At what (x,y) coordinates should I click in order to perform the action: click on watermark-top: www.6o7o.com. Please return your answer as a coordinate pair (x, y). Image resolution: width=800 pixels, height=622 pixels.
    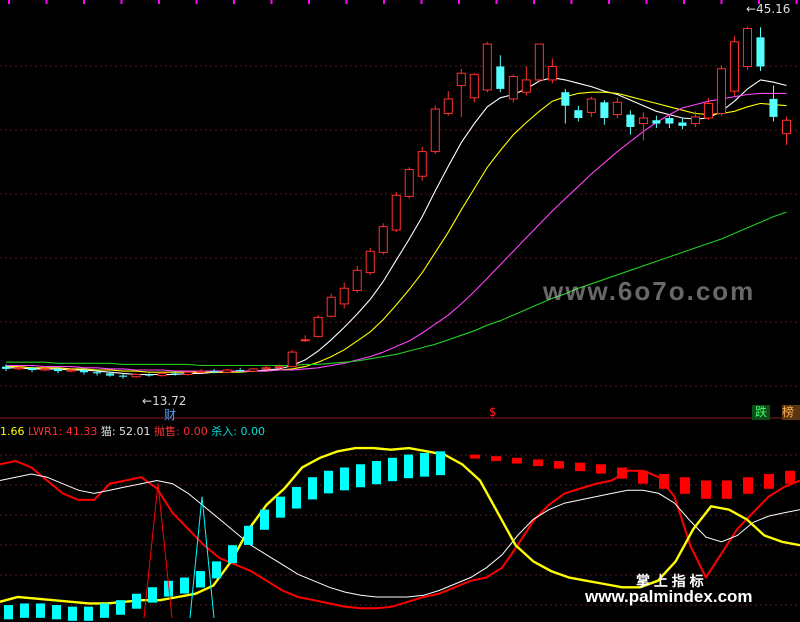
    Looking at the image, I should click on (649, 291).